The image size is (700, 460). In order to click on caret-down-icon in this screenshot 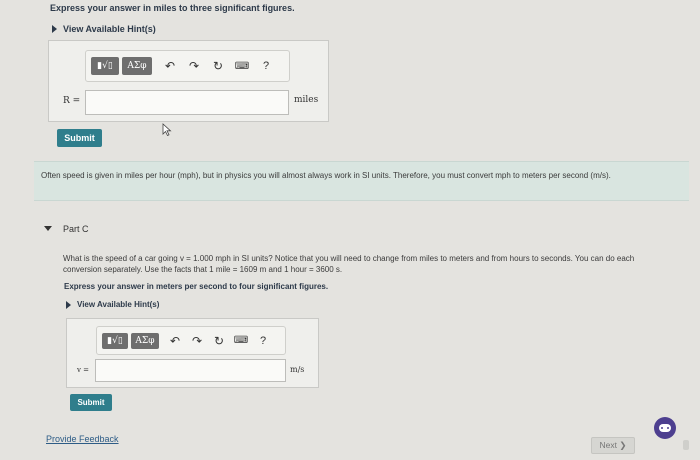, I will do `click(48, 228)`.